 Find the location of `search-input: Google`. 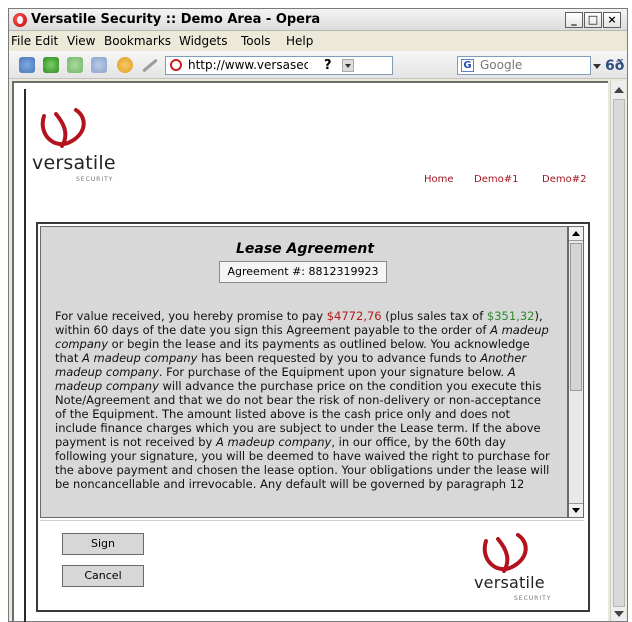

search-input: Google is located at coordinates (501, 65).